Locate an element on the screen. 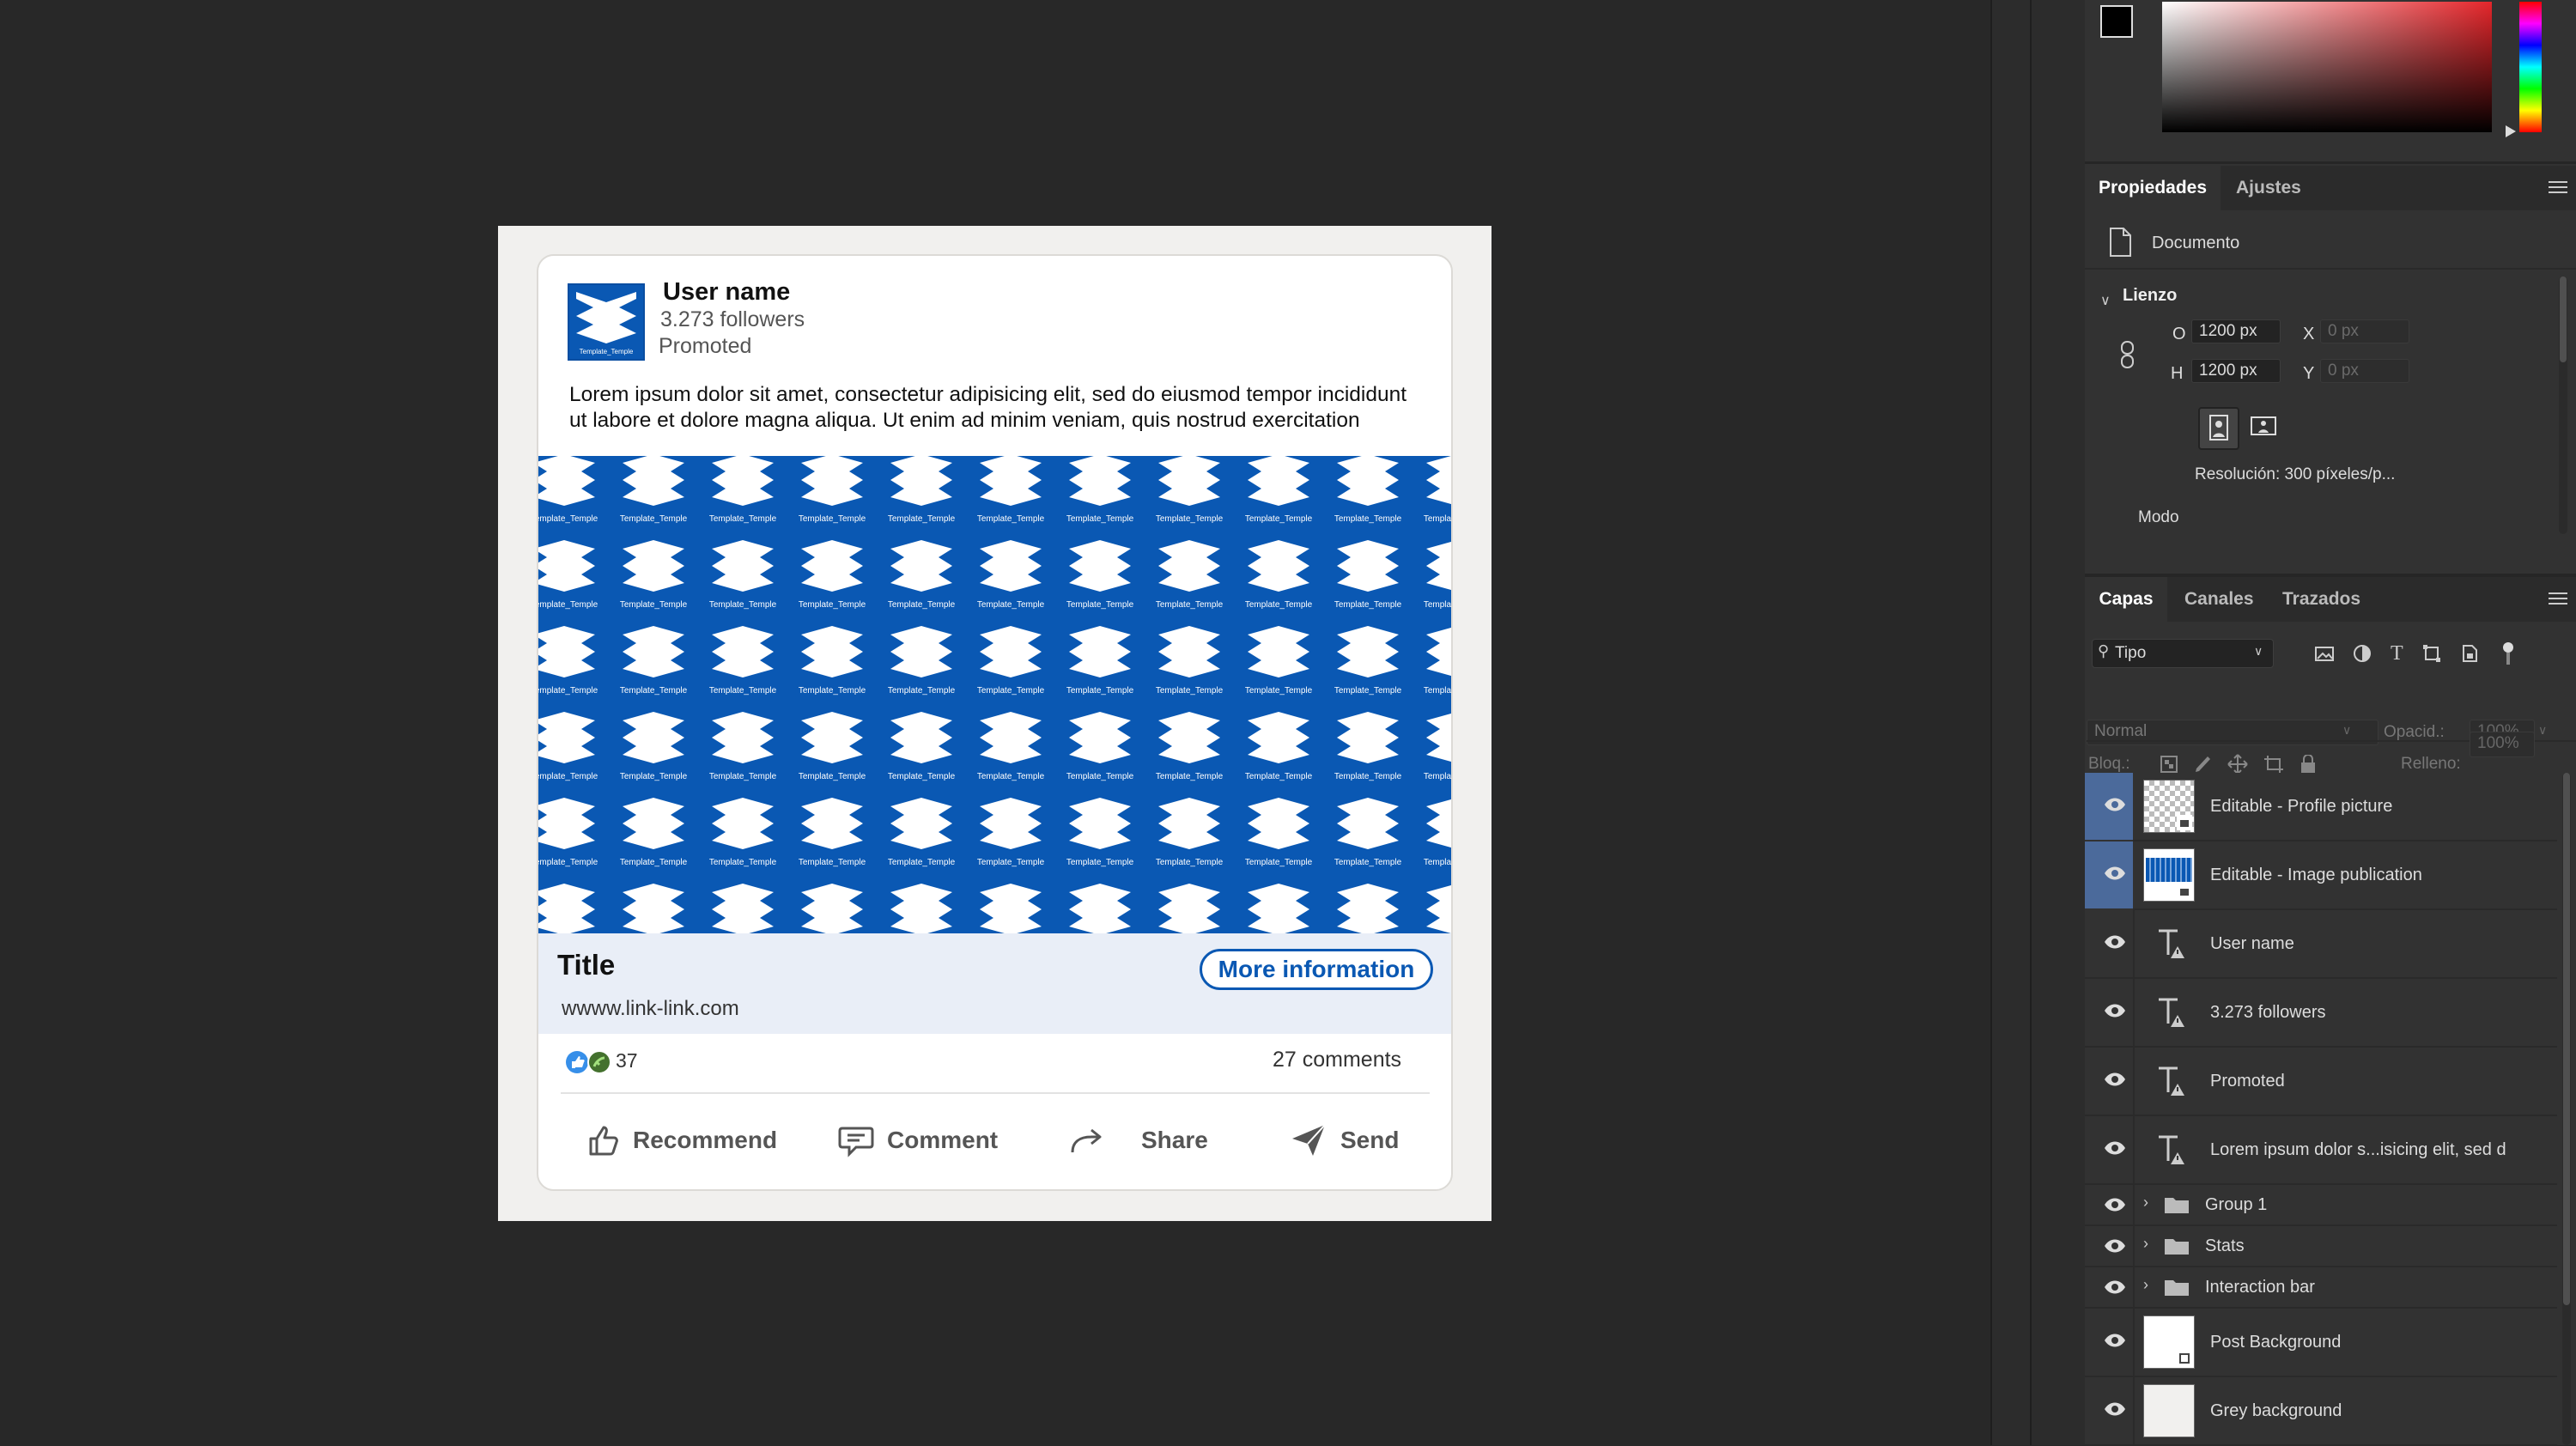 The height and width of the screenshot is (1446, 2576). foreground-color-swatch is located at coordinates (2116, 22).